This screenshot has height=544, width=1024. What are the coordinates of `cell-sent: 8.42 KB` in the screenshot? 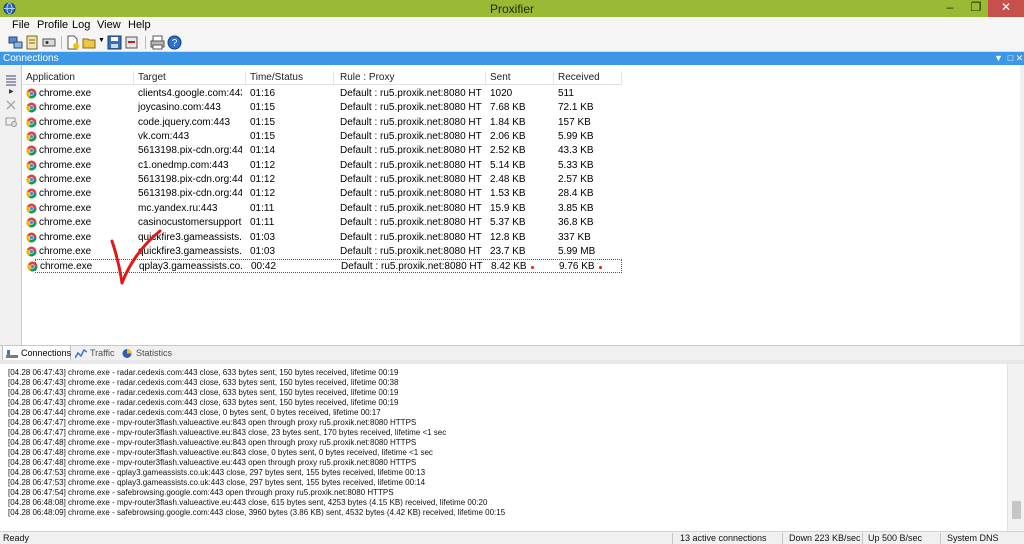 It's located at (509, 267).